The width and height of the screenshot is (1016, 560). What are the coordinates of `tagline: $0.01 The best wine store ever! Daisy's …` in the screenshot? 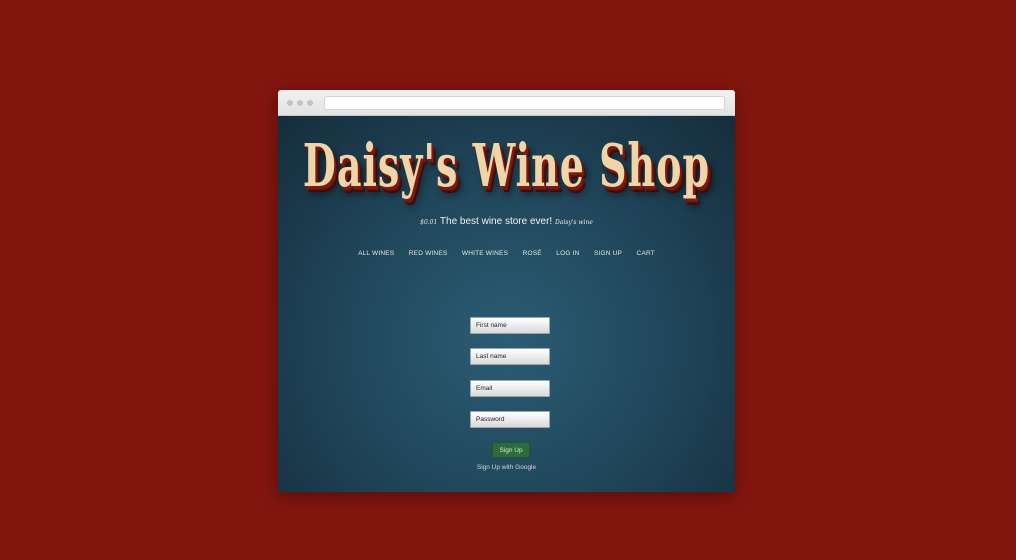 It's located at (506, 221).